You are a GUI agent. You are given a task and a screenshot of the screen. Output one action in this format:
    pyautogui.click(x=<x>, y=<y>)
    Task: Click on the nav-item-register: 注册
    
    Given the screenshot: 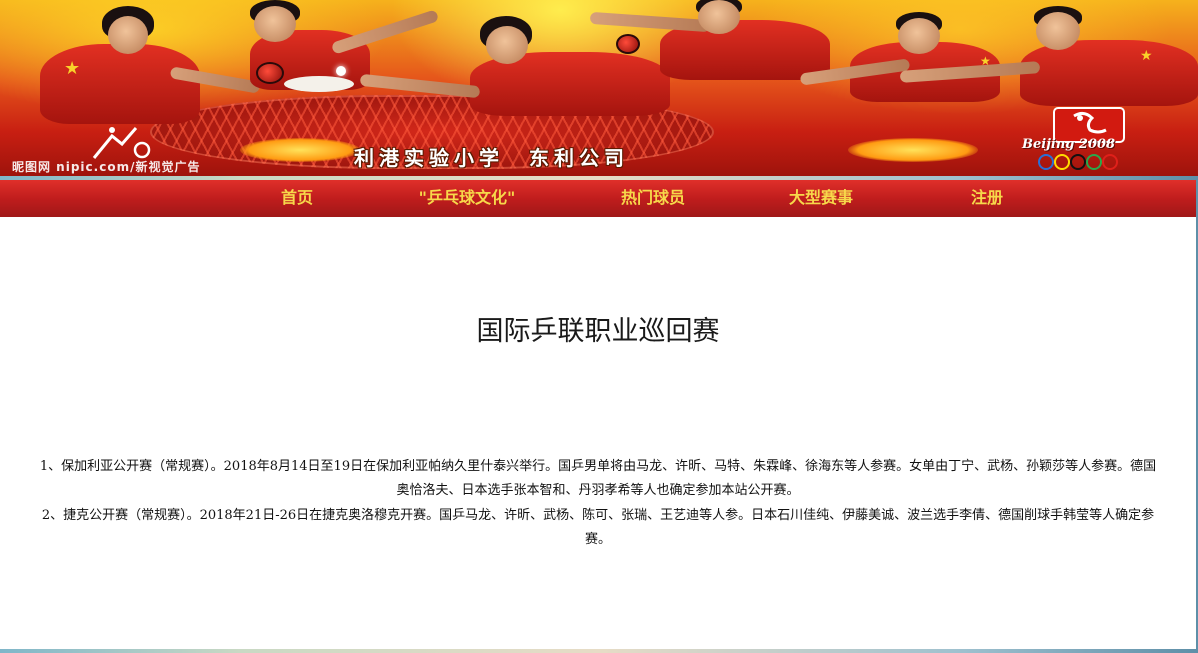 What is the action you would take?
    pyautogui.click(x=987, y=198)
    